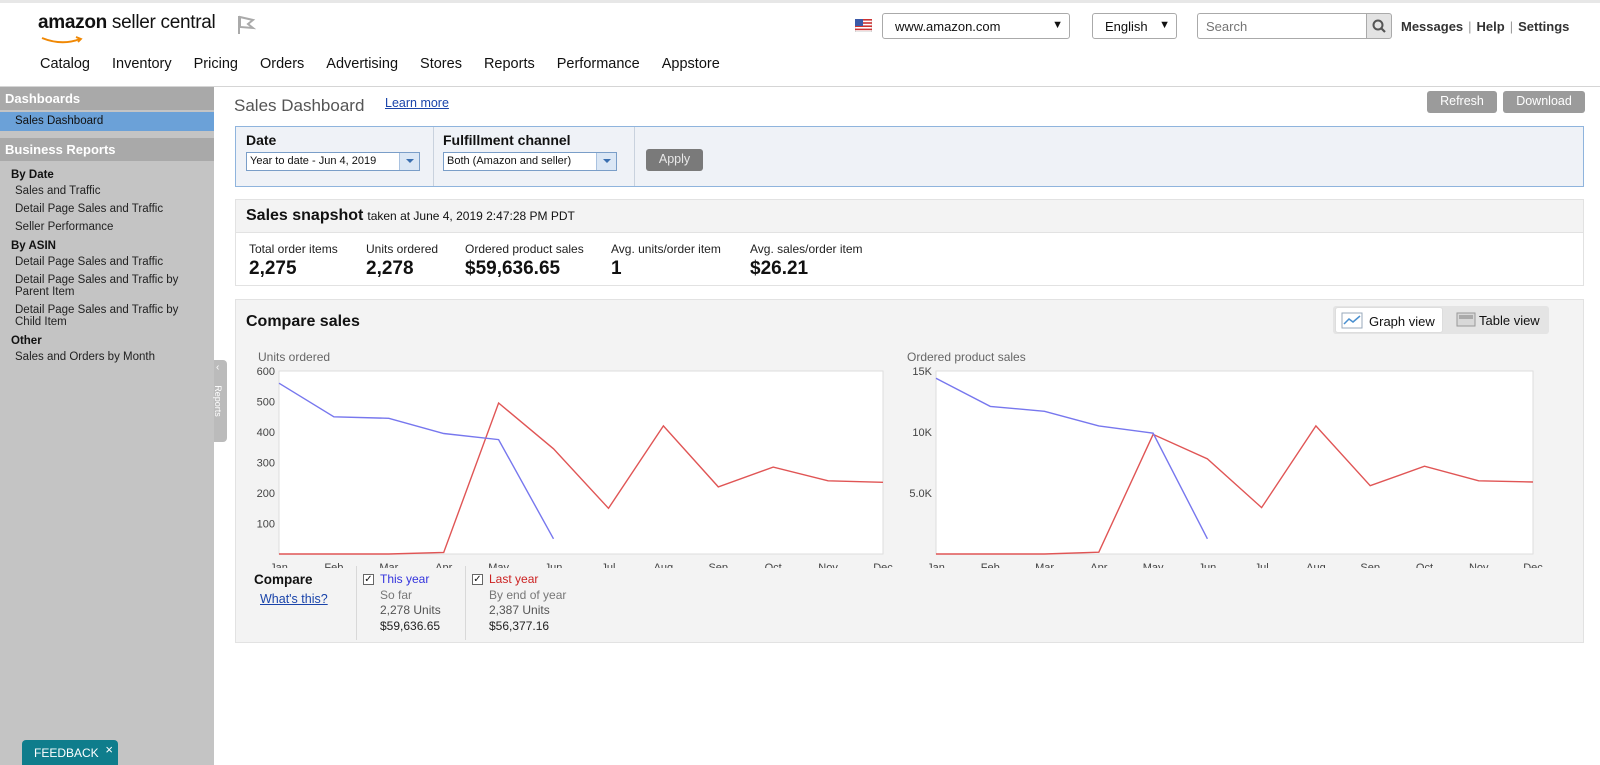 The width and height of the screenshot is (1600, 765). Describe the element at coordinates (216, 64) in the screenshot. I see `nav-pricing: Pricing` at that location.